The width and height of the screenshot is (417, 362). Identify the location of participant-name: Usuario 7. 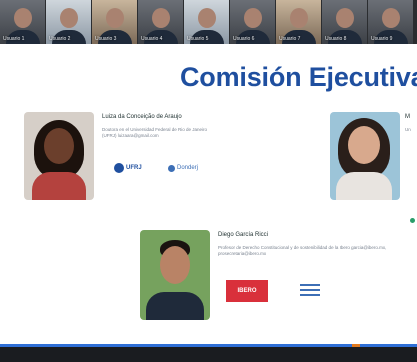
(290, 39).